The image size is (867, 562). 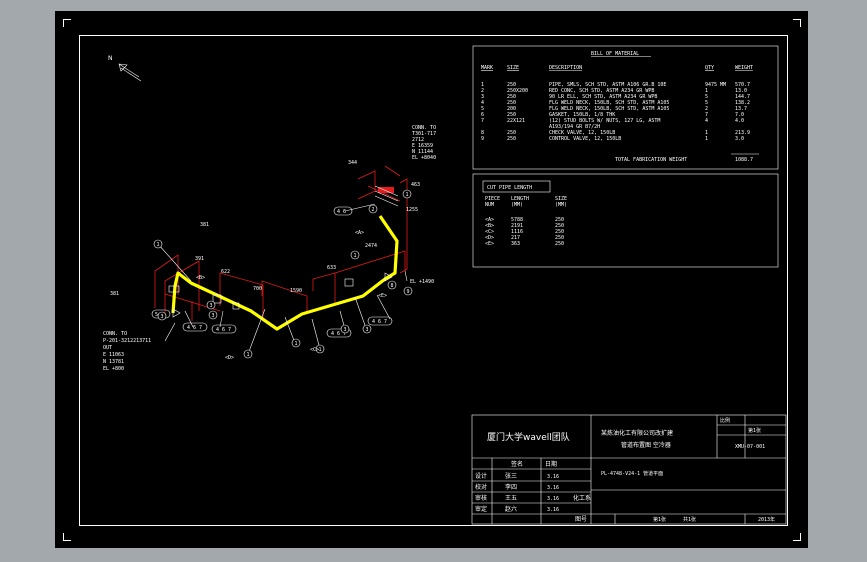 What do you see at coordinates (739, 139) in the screenshot?
I see `bom-cell: 3.0` at bounding box center [739, 139].